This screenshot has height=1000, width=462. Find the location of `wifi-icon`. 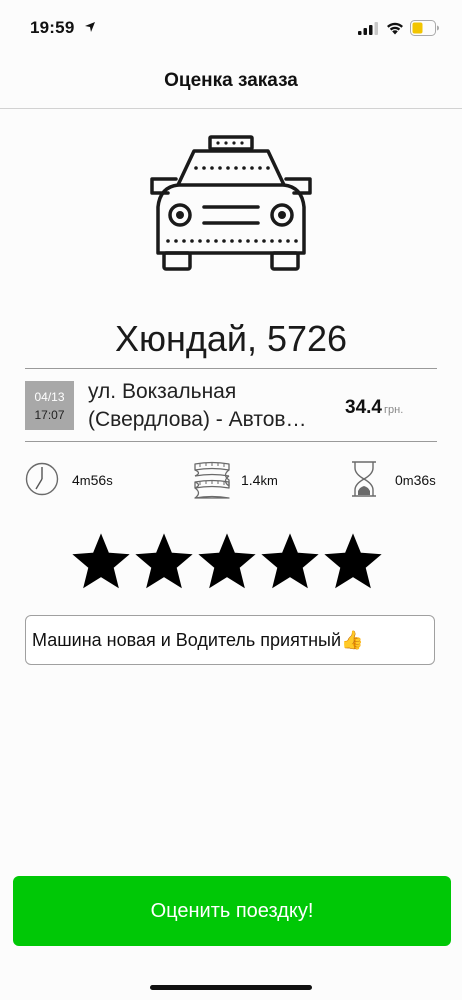

wifi-icon is located at coordinates (395, 28).